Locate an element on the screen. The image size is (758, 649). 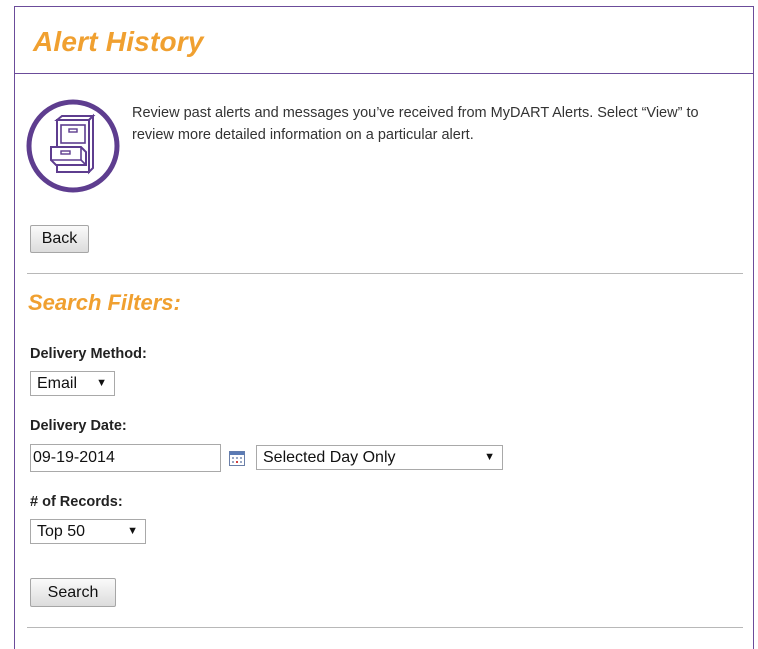
date-range-value: Selected Day Only is located at coordinates (329, 457).